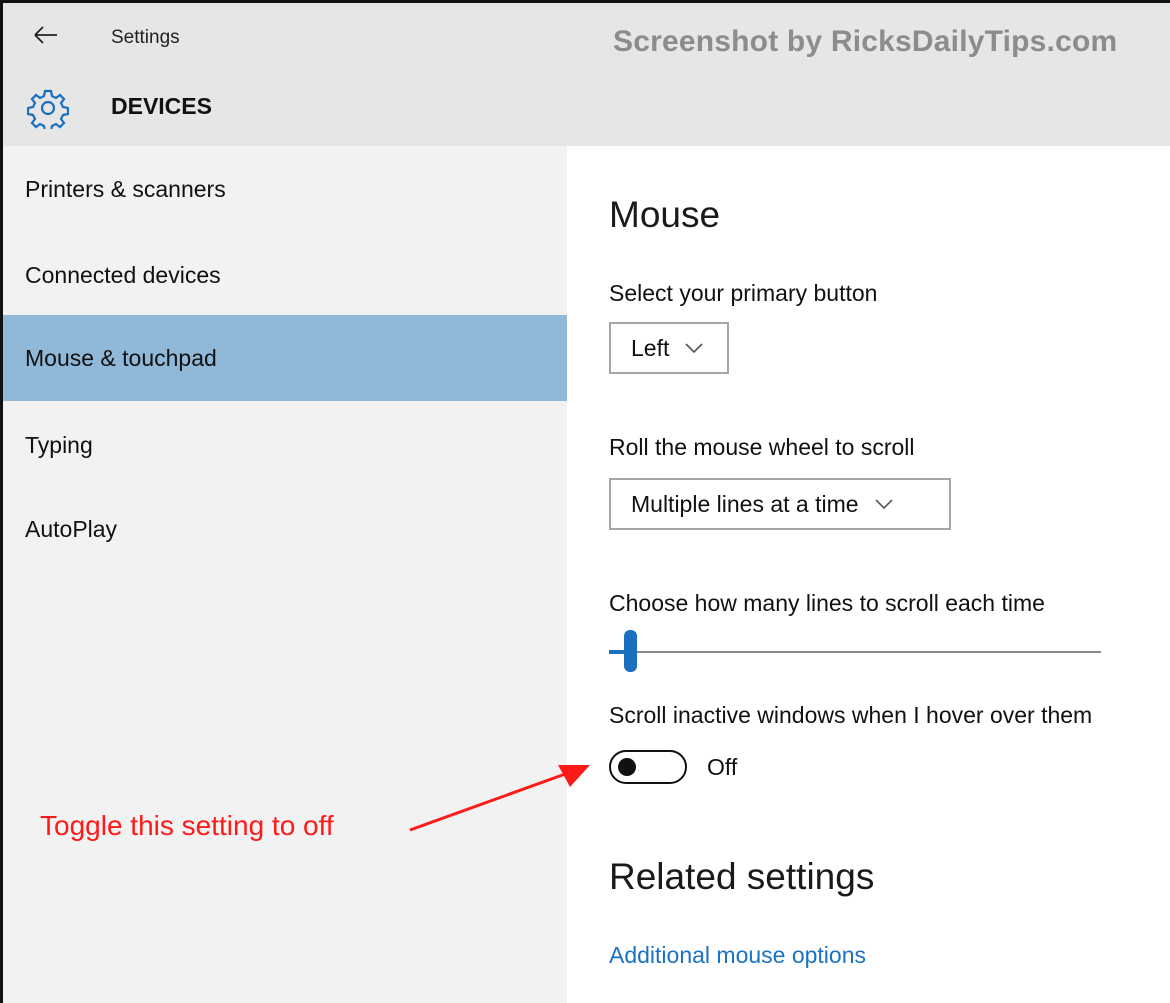 This screenshot has height=1003, width=1170. Describe the element at coordinates (745, 503) in the screenshot. I see `dropdown-value: Multiple lines at a time` at that location.